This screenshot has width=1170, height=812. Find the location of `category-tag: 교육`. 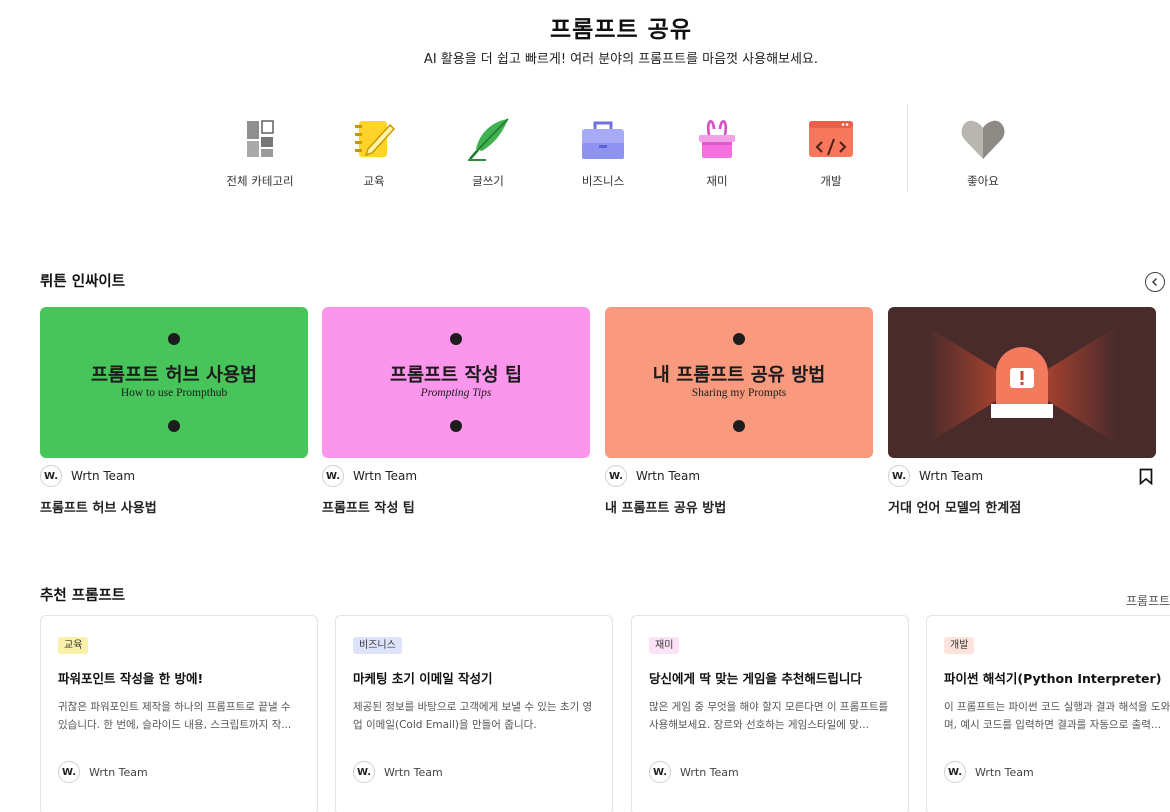

category-tag: 교육 is located at coordinates (73, 645).